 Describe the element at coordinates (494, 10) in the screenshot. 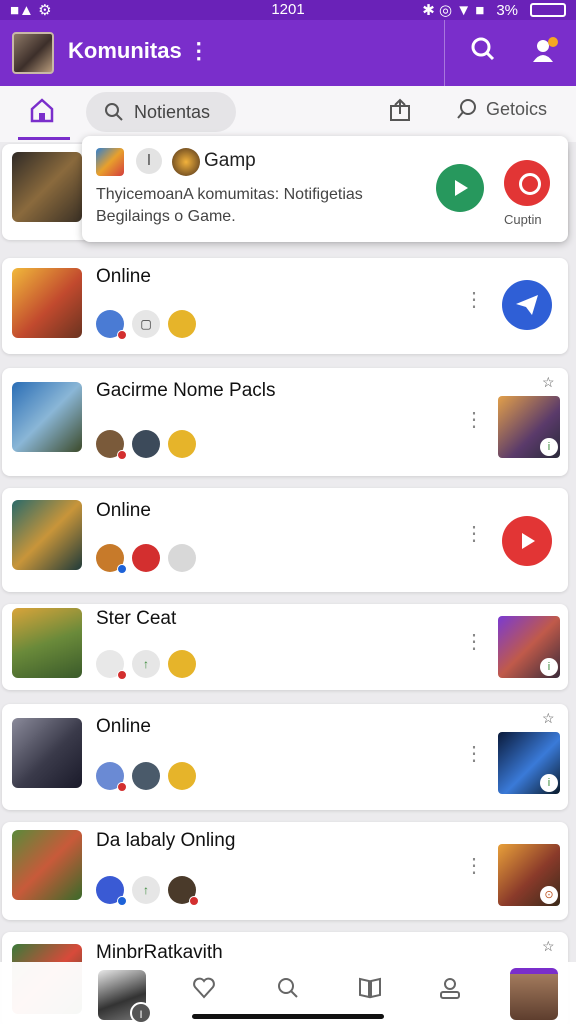

I see `status-right: ✱ ◎ ▼ ■ 3%` at that location.